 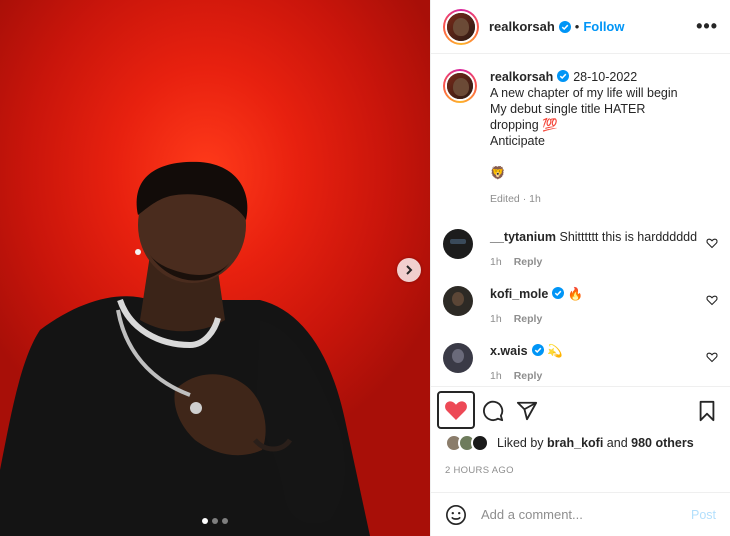 I want to click on comment-item: kofi_mole 🔥 1h Reply, so click(x=580, y=306).